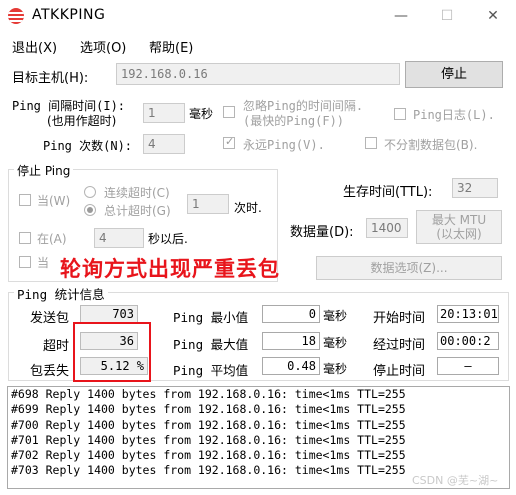 Image resolution: width=516 pixels, height=495 pixels. Describe the element at coordinates (401, 16) in the screenshot. I see `minimize-button: —` at that location.